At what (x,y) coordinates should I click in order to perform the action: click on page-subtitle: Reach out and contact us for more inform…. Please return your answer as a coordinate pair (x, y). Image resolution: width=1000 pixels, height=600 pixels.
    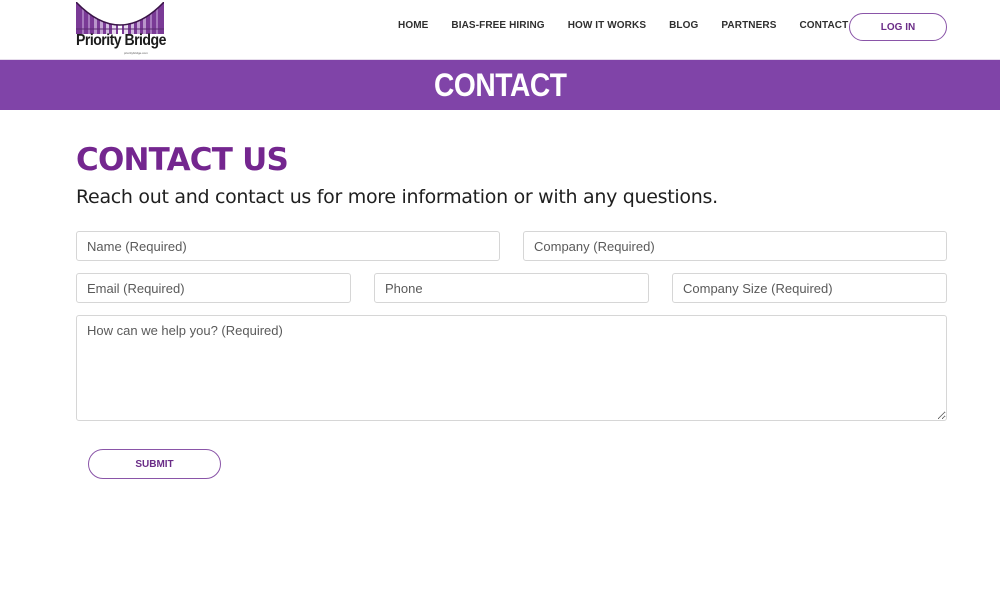
    Looking at the image, I should click on (397, 197).